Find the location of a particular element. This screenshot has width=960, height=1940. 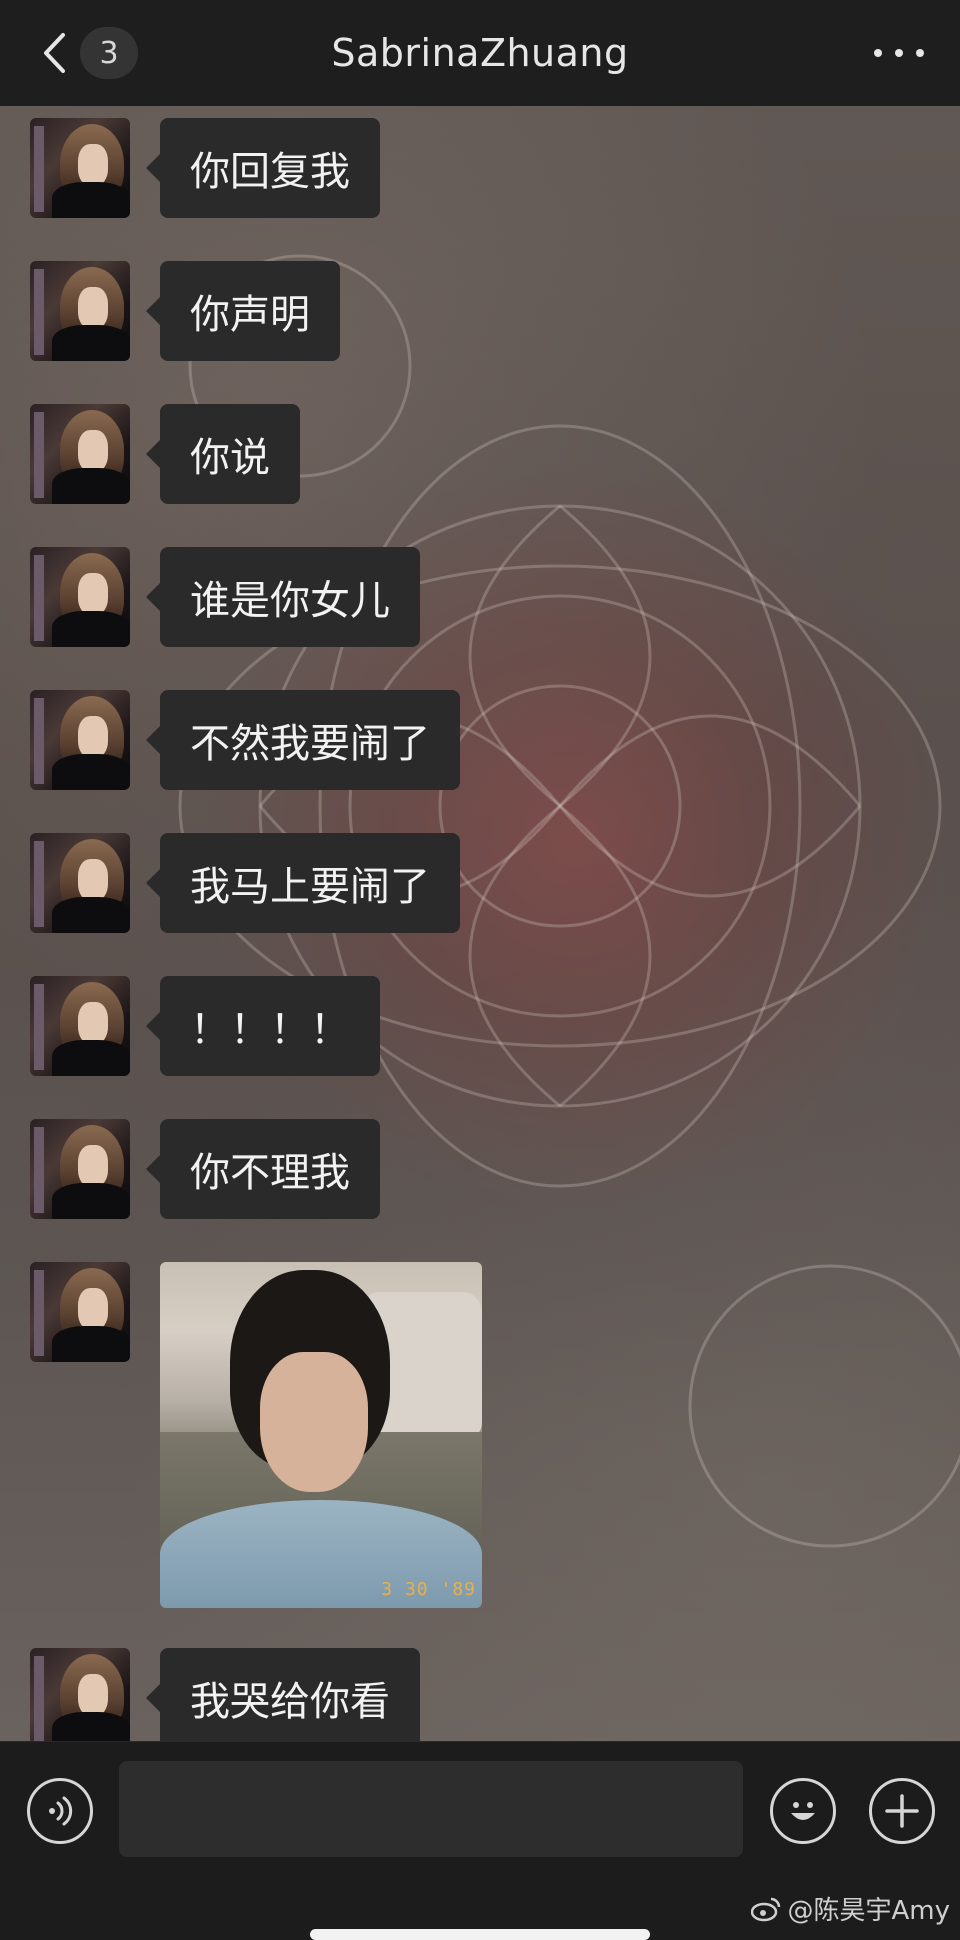

more-options-button is located at coordinates (899, 53).